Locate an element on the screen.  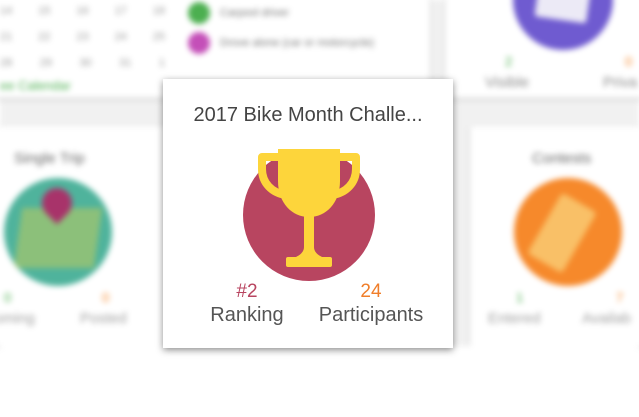
calendar-day: 28 is located at coordinates (6, 63).